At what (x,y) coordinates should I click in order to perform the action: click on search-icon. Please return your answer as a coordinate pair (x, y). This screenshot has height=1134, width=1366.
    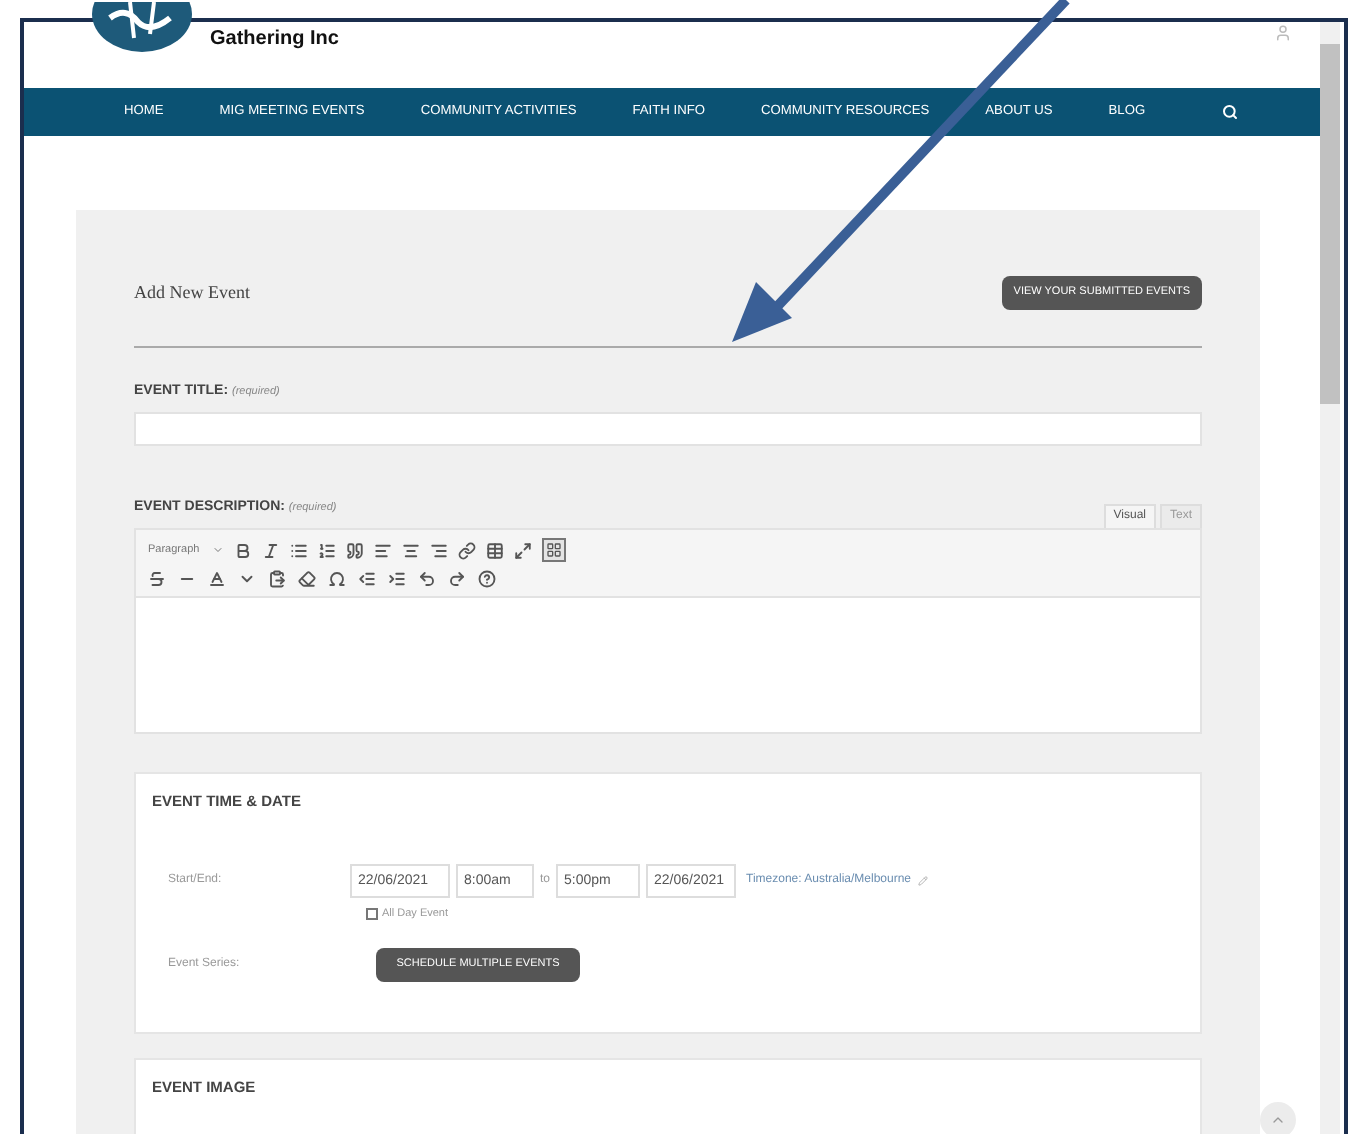
    Looking at the image, I should click on (1229, 111).